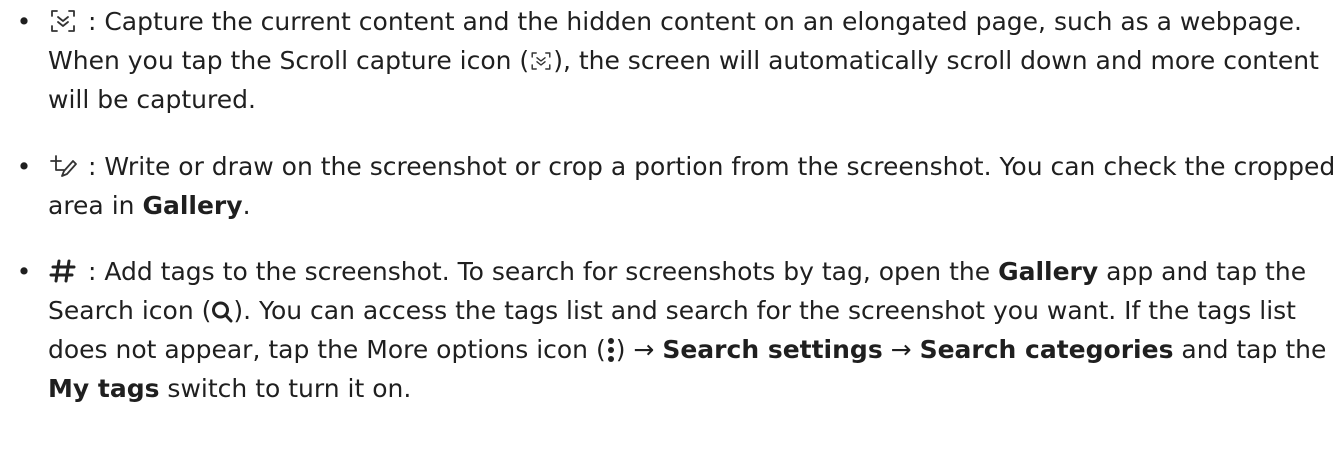 The height and width of the screenshot is (455, 1339). I want to click on search-settings-label: Search settings, so click(772, 349).